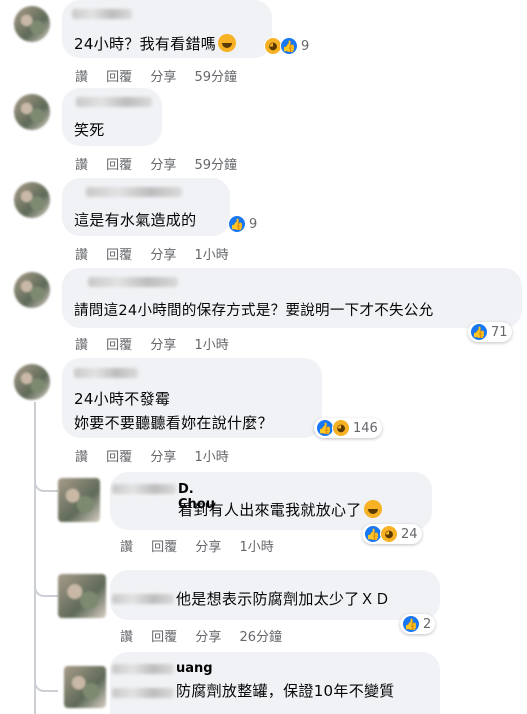 Image resolution: width=527 pixels, height=714 pixels. I want to click on grinning-emoji-icon, so click(227, 43).